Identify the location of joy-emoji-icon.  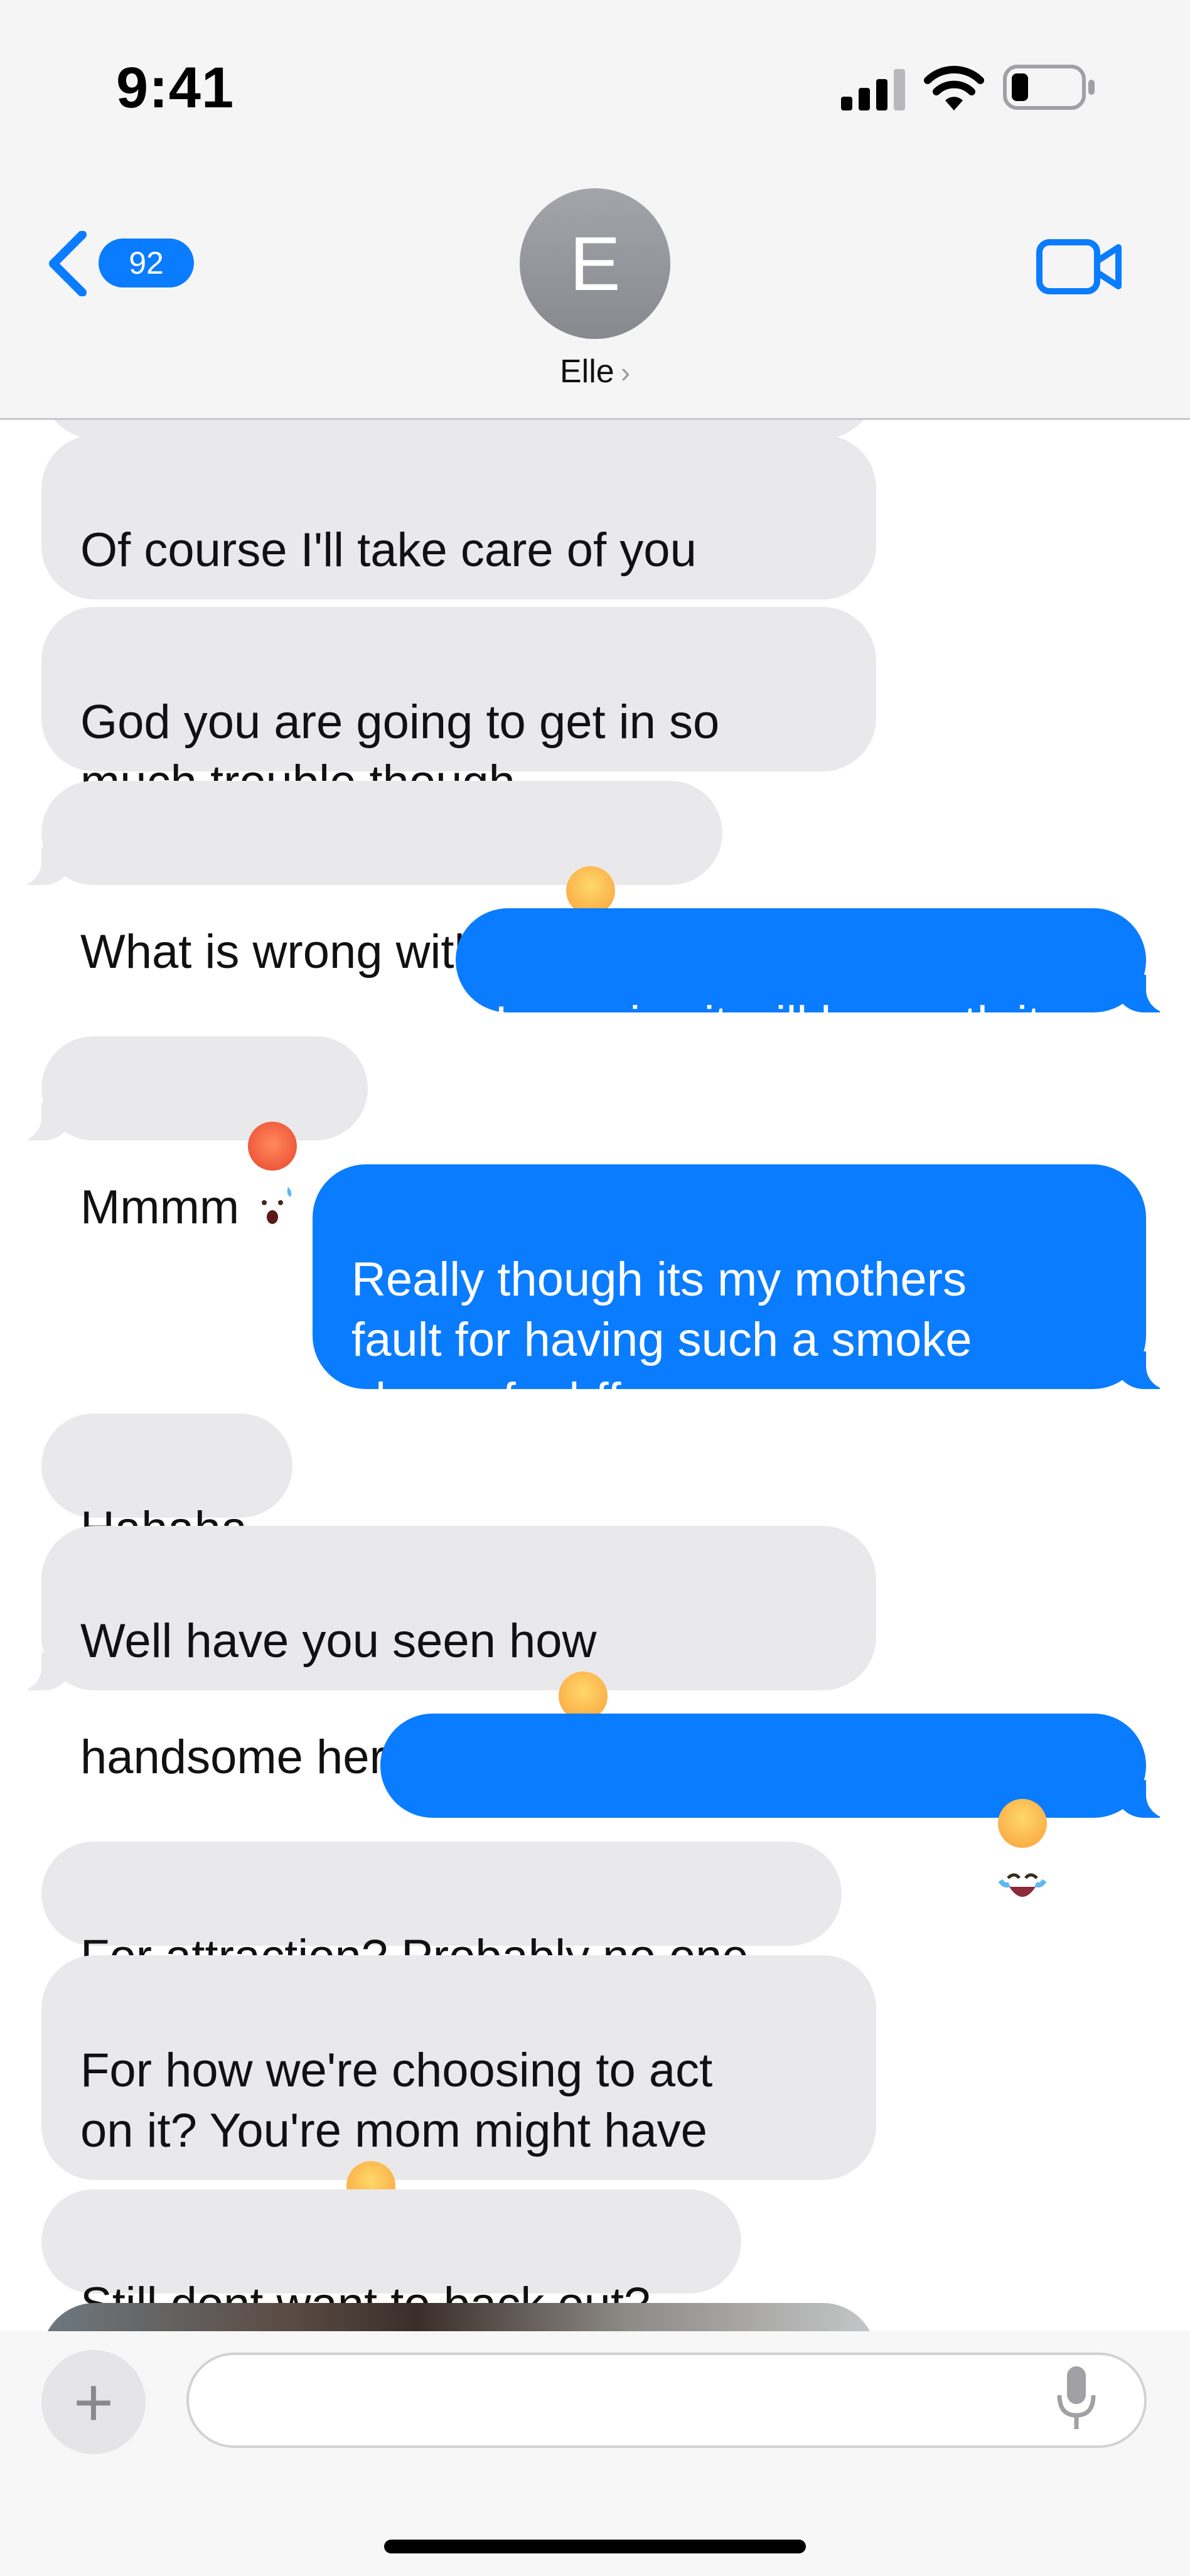
(1023, 1848).